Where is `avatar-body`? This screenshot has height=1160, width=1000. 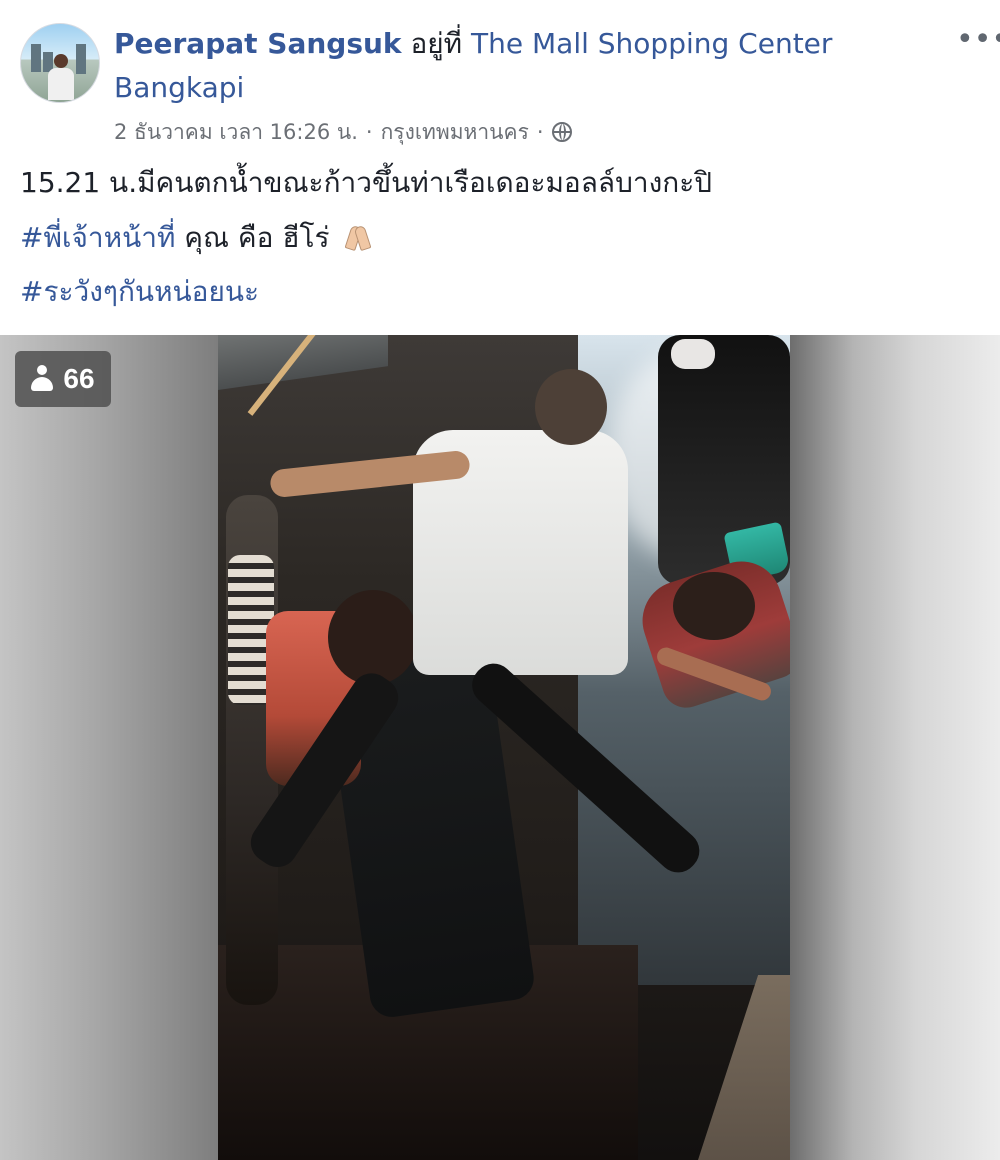 avatar-body is located at coordinates (61, 84).